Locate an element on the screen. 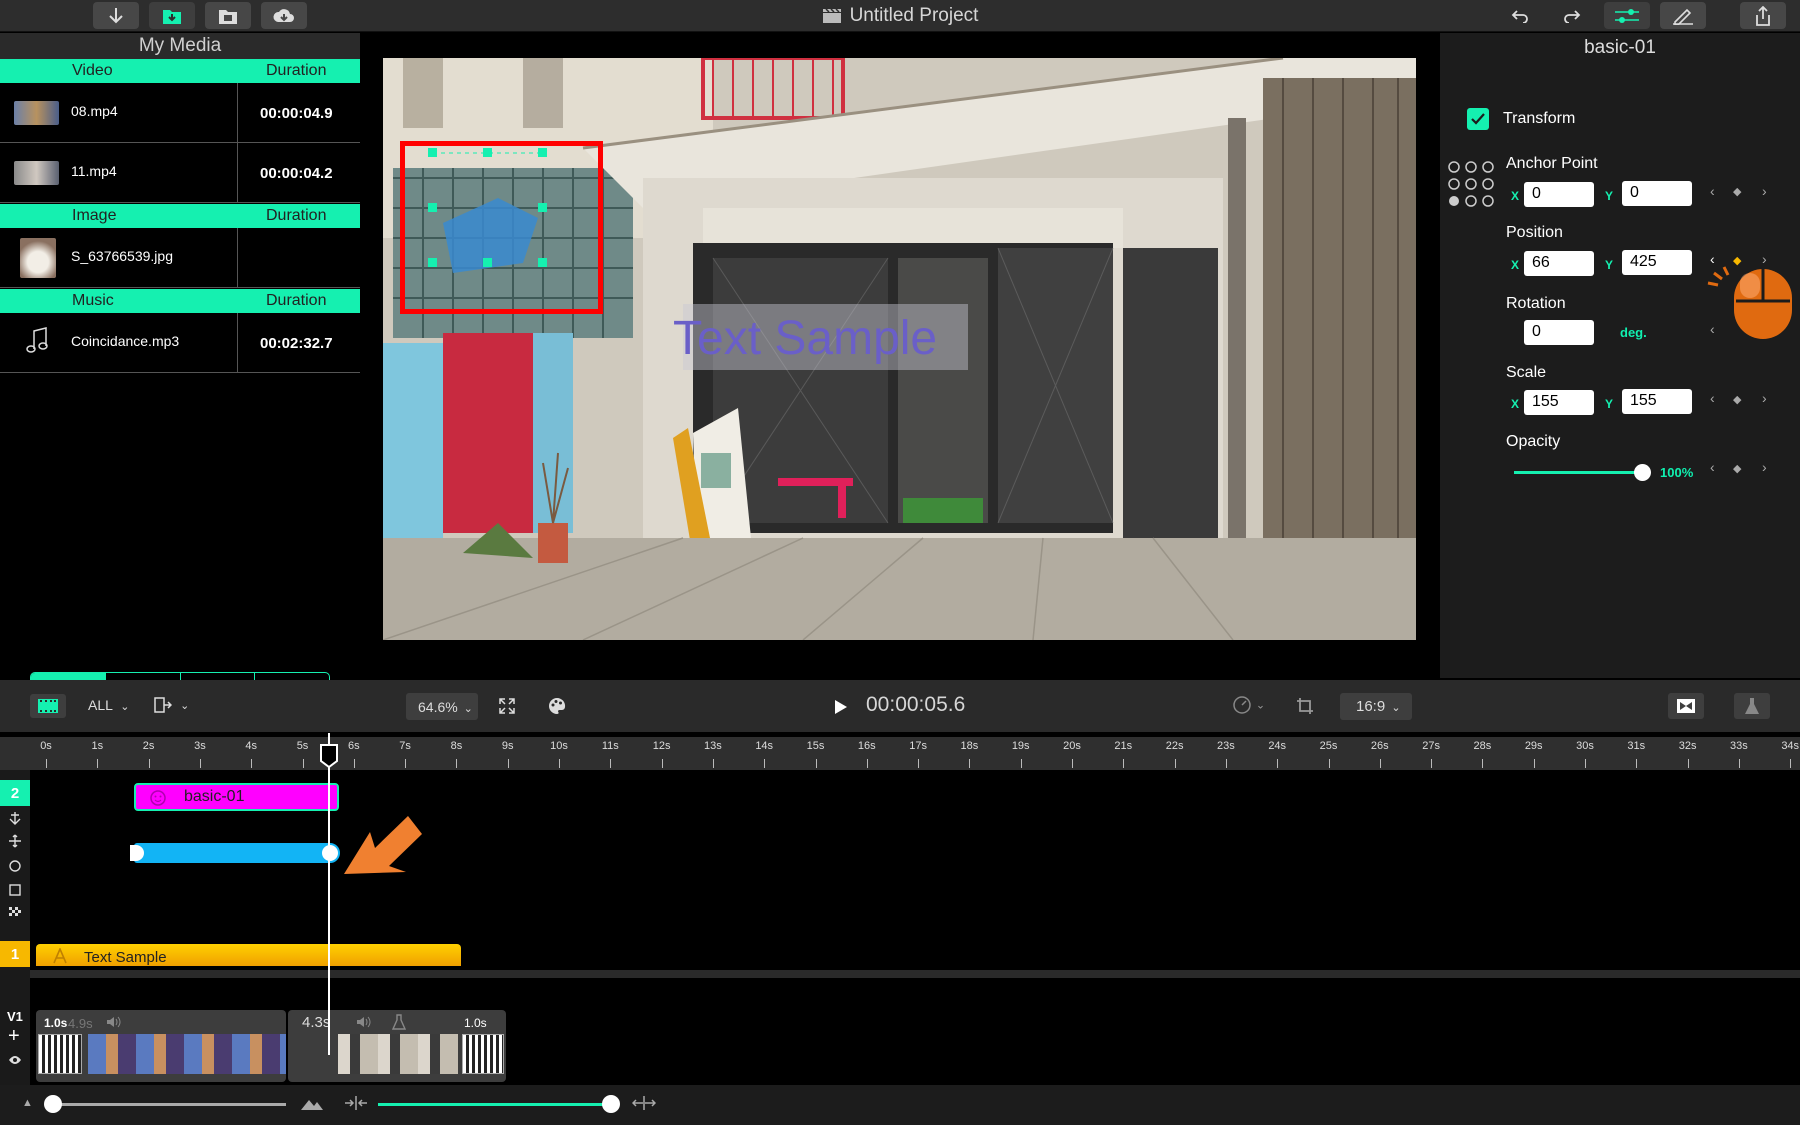 This screenshot has width=1800, height=1125. video-section-header: Video Duration is located at coordinates (180, 71).